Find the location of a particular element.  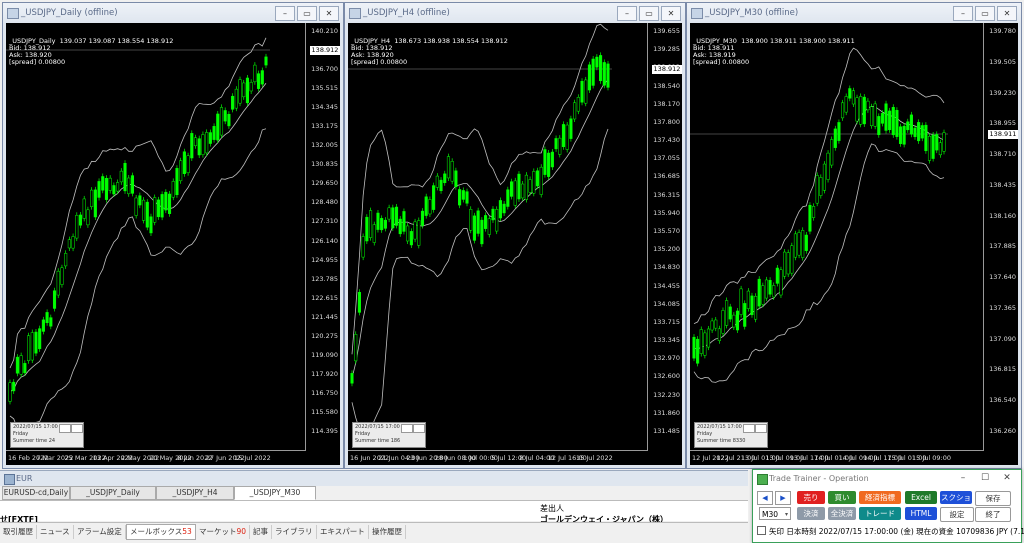

chart-tab: _USDJPY_Daily (offline) is located at coordinates (113, 497).